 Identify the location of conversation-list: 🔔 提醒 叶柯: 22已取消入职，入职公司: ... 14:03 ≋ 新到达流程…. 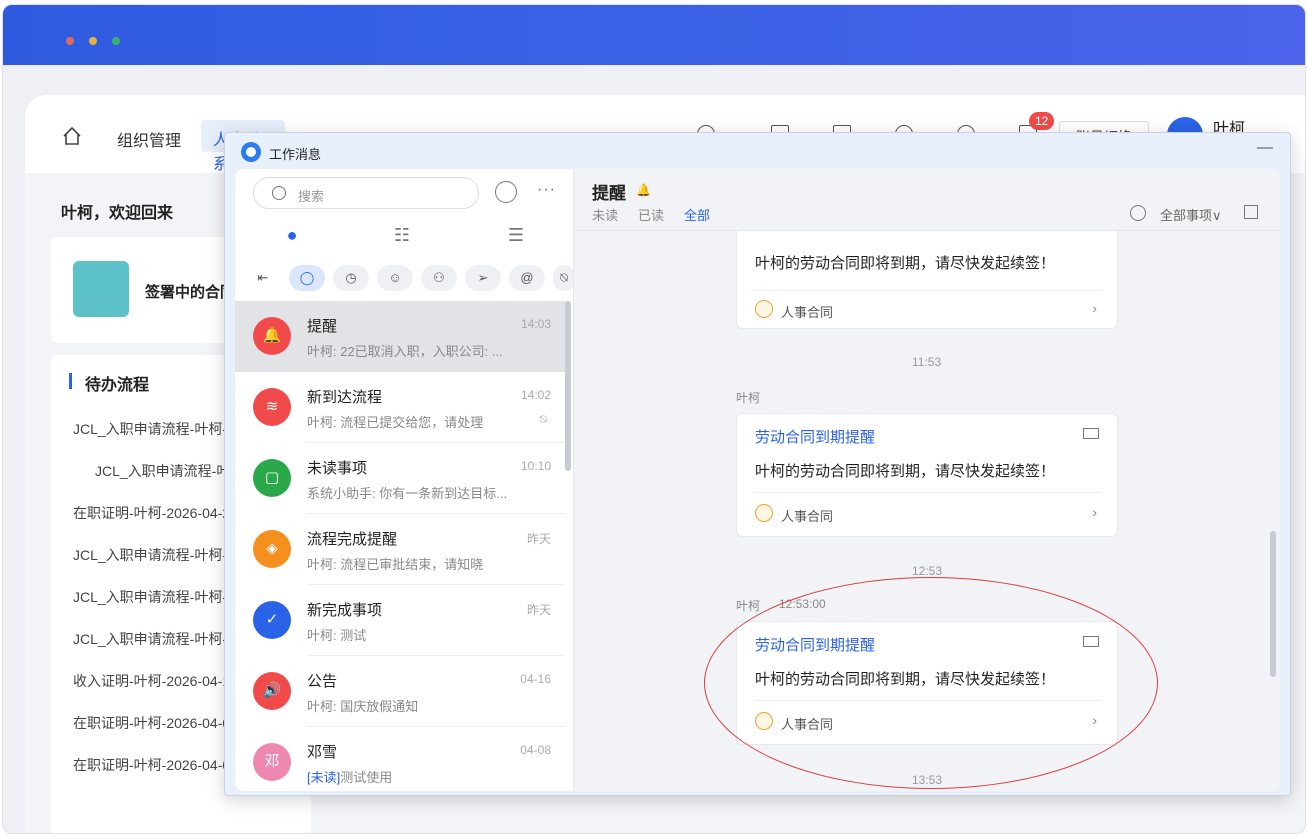
(400, 546).